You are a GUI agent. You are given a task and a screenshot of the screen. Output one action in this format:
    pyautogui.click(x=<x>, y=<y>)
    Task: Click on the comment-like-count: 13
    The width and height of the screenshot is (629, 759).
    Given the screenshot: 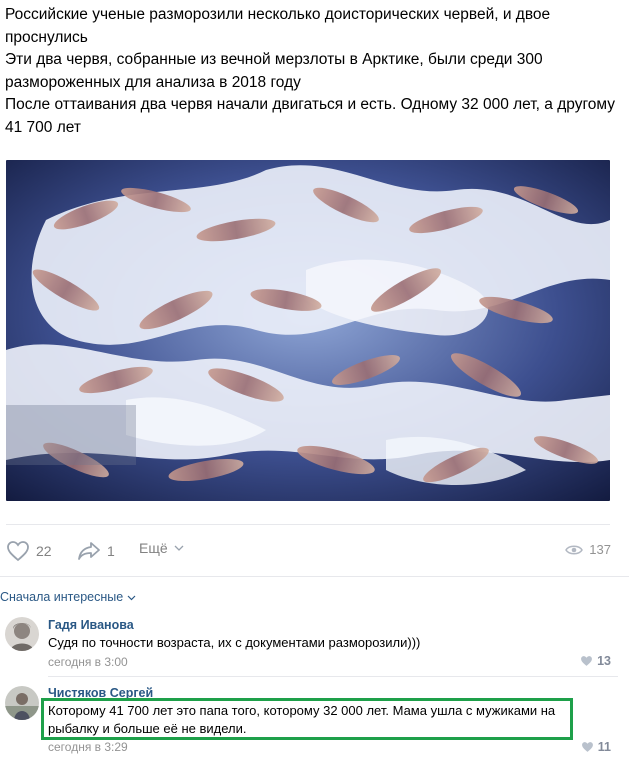 What is the action you would take?
    pyautogui.click(x=604, y=661)
    